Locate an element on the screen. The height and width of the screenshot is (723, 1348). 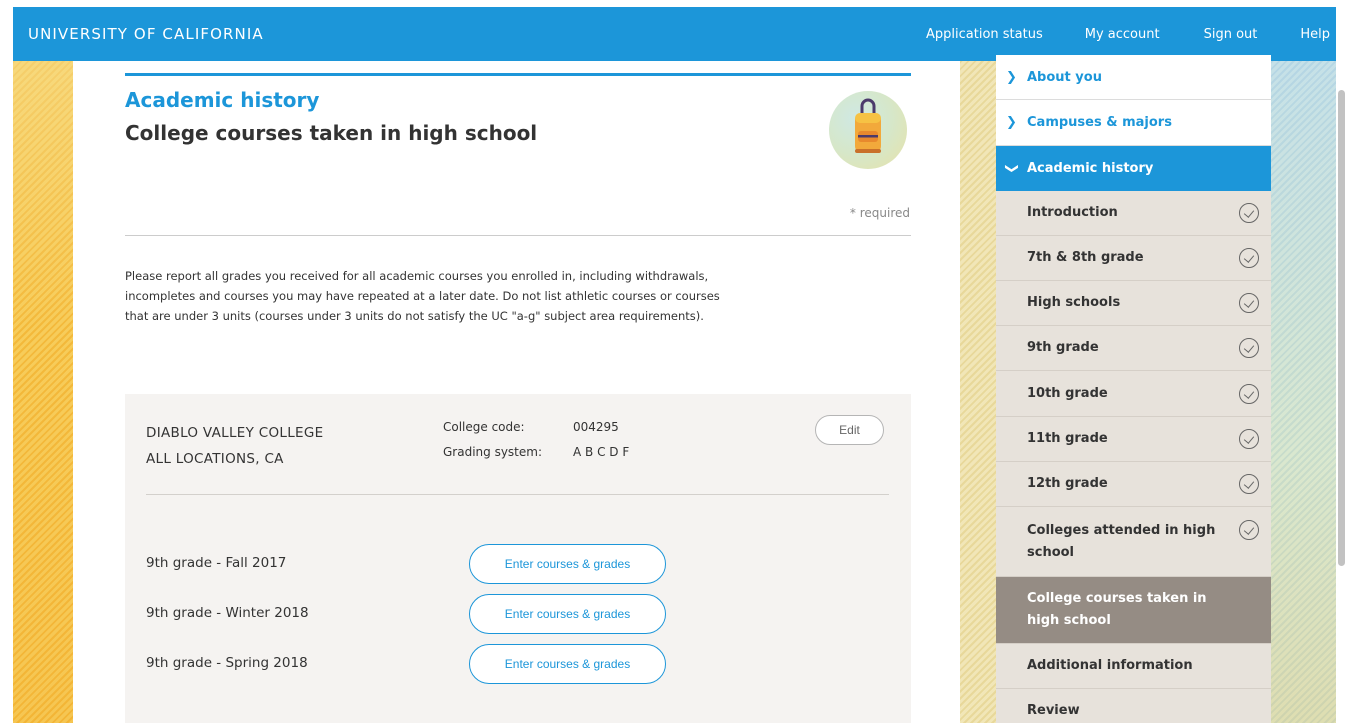
sidebar-item-7th-8th-grade: 7th & 8th grade is located at coordinates (1133, 258).